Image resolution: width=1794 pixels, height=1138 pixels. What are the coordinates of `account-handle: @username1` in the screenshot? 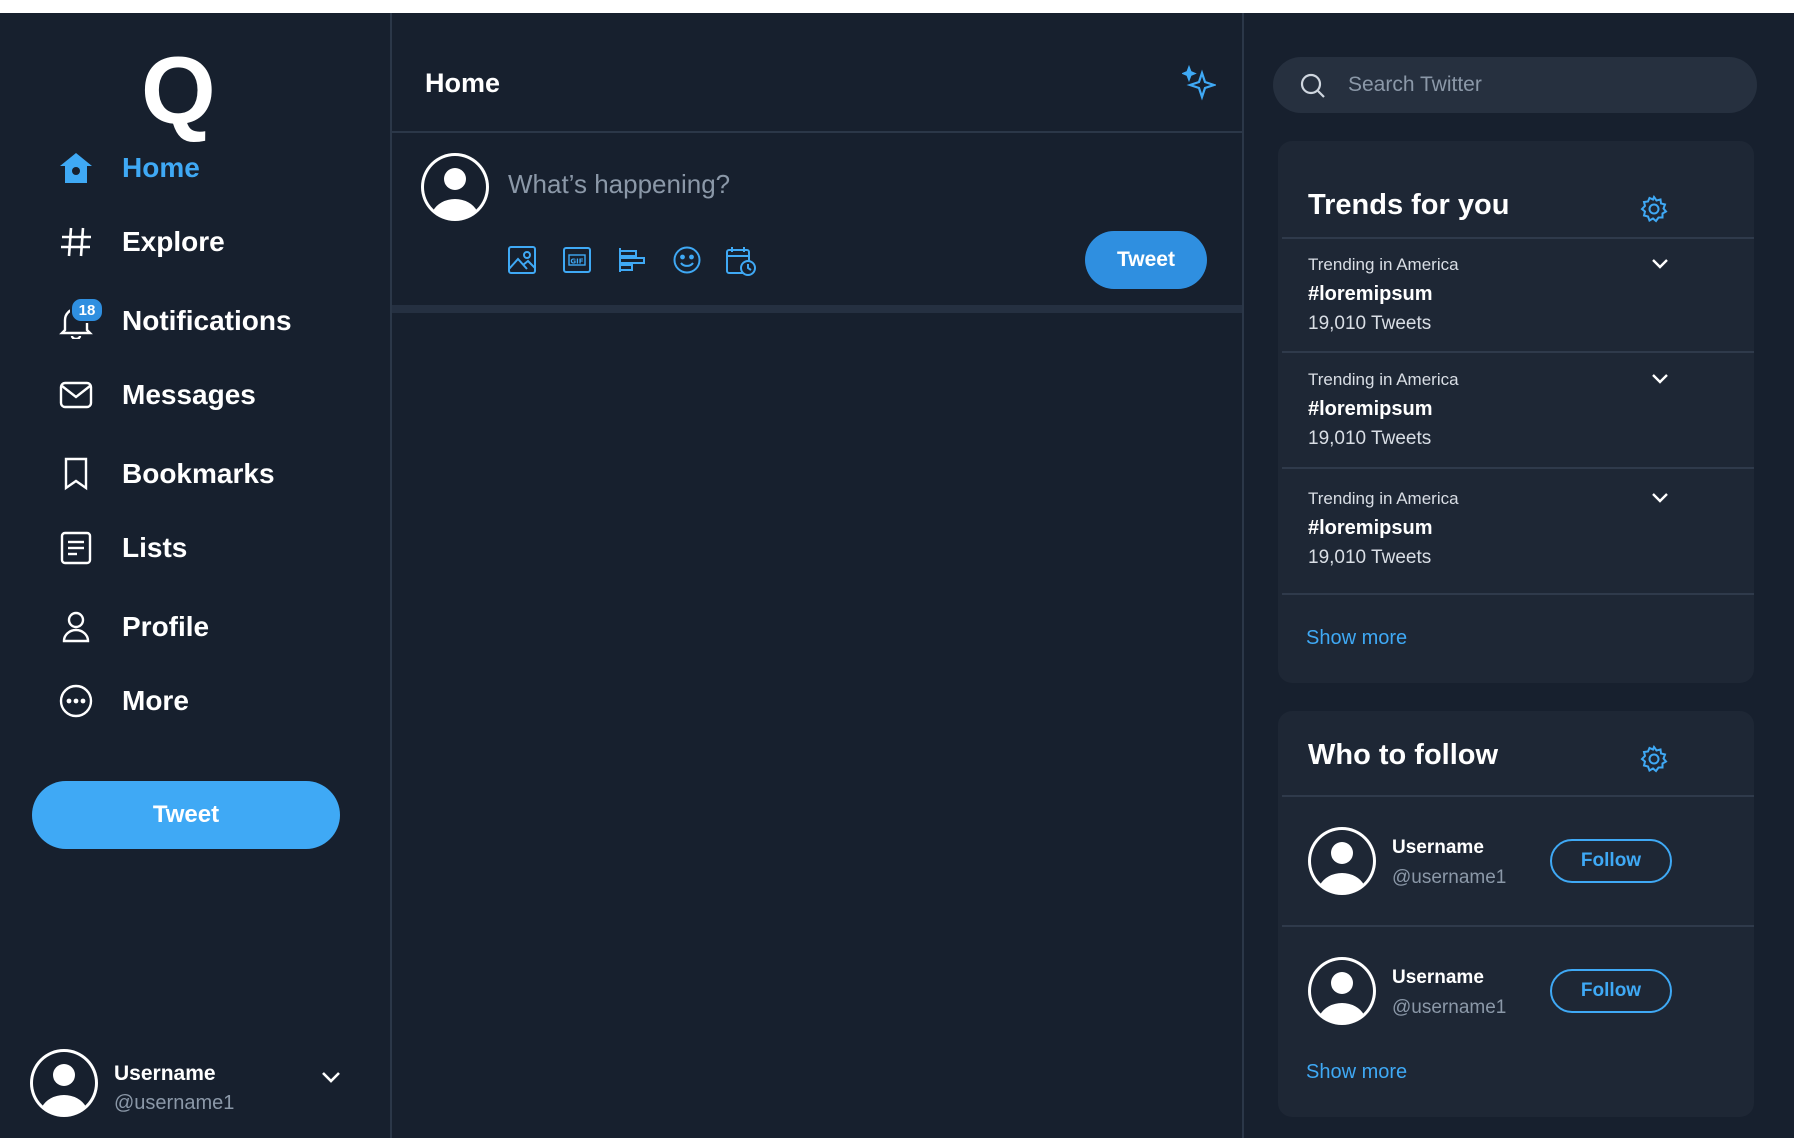 It's located at (174, 1103).